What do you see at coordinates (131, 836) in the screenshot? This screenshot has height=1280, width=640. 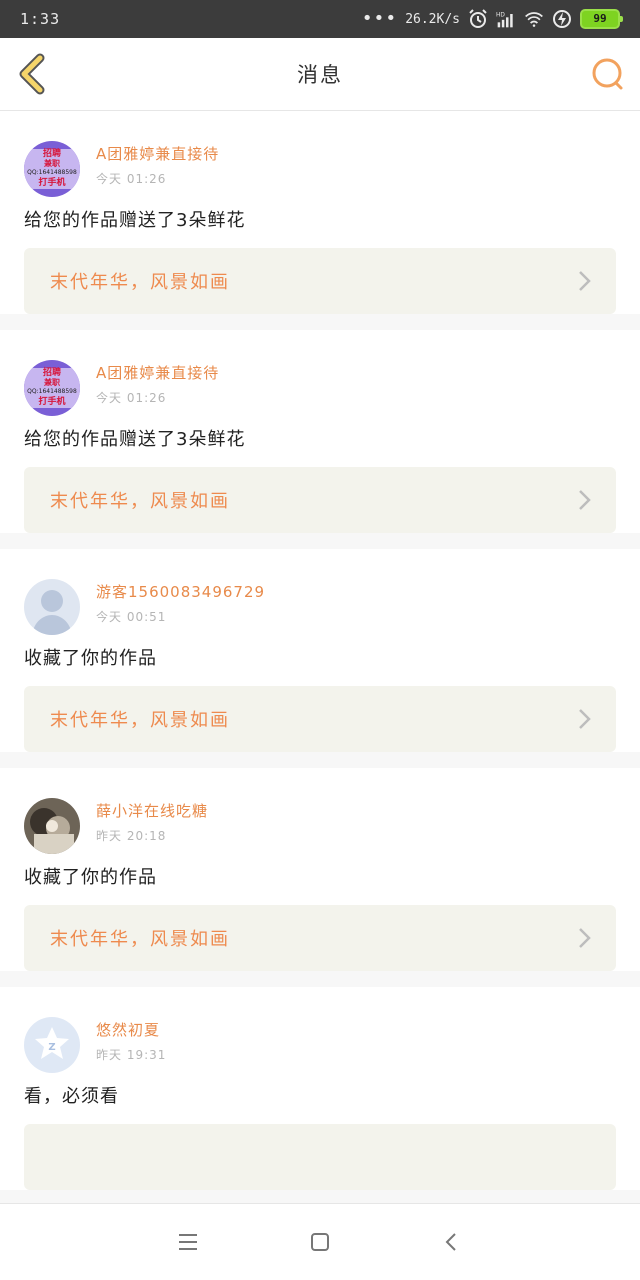 I see `message-time: 昨天 20:18` at bounding box center [131, 836].